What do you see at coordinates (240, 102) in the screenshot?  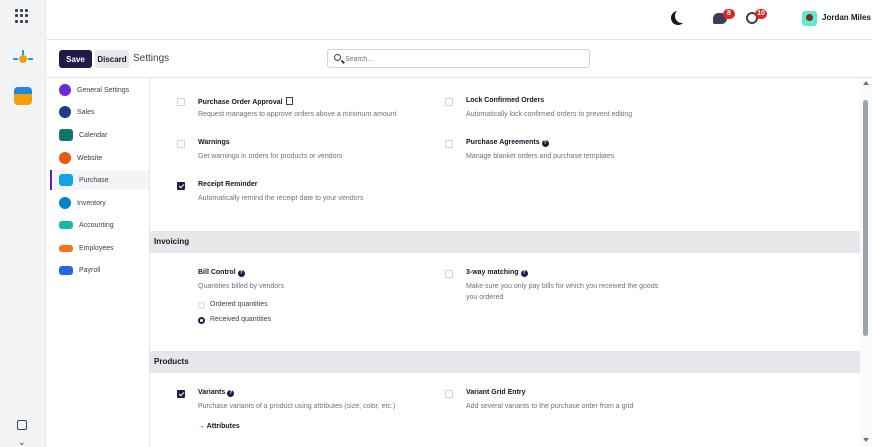 I see `po-approval-title: Purchase Order Approval` at bounding box center [240, 102].